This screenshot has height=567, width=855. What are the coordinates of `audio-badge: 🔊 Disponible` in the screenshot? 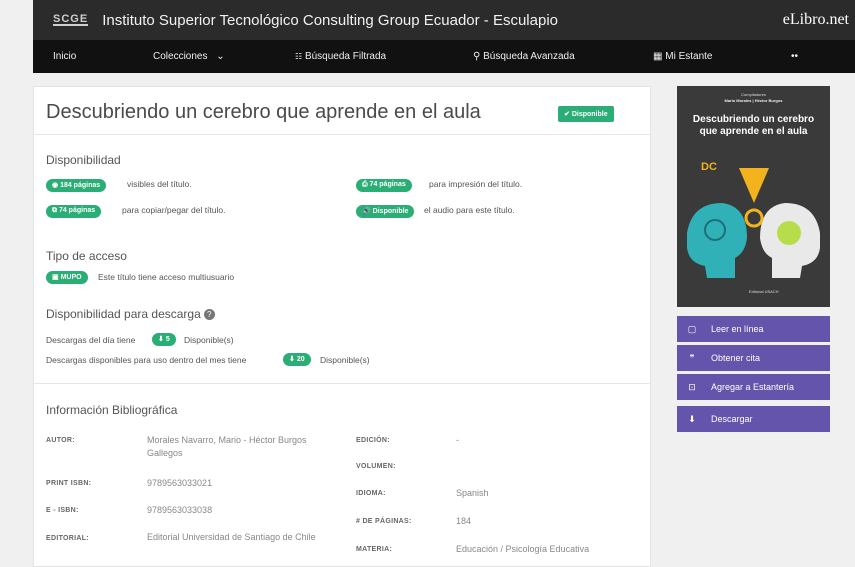 It's located at (385, 211).